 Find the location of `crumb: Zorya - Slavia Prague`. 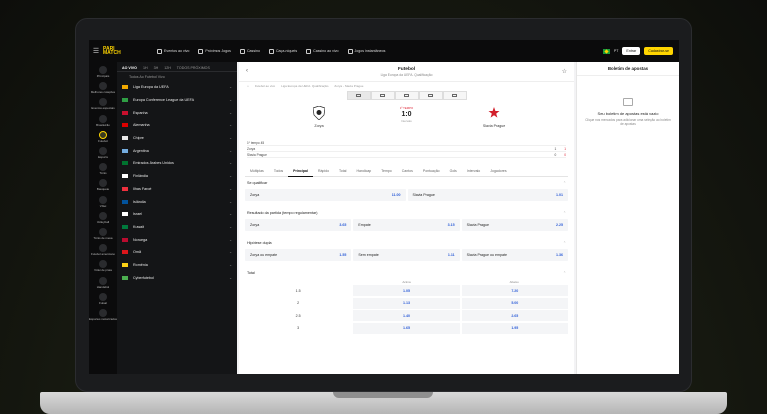

crumb: Zorya - Slavia Prague is located at coordinates (348, 86).